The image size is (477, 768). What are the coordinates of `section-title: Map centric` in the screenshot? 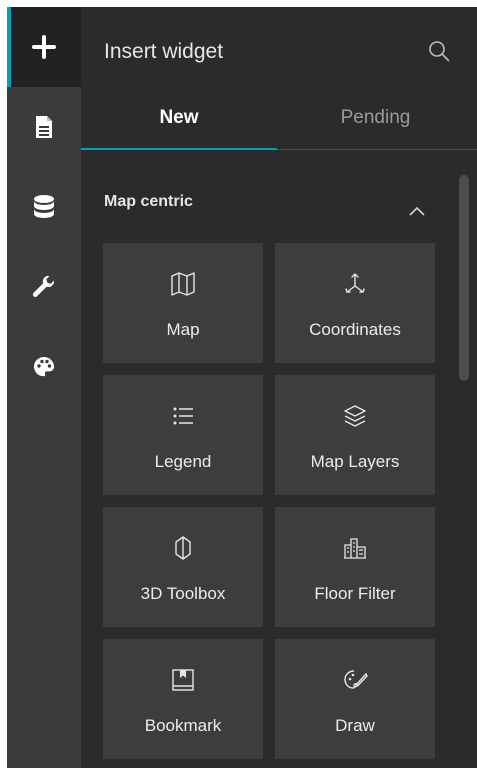 It's located at (148, 201).